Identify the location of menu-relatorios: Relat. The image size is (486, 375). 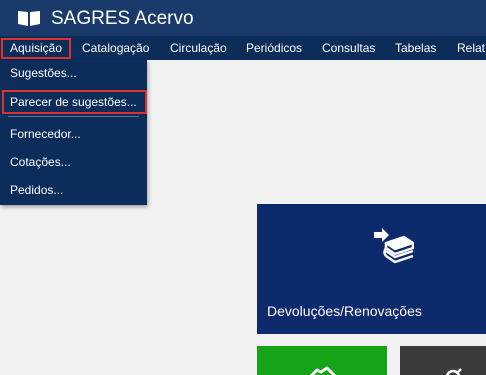
(471, 48).